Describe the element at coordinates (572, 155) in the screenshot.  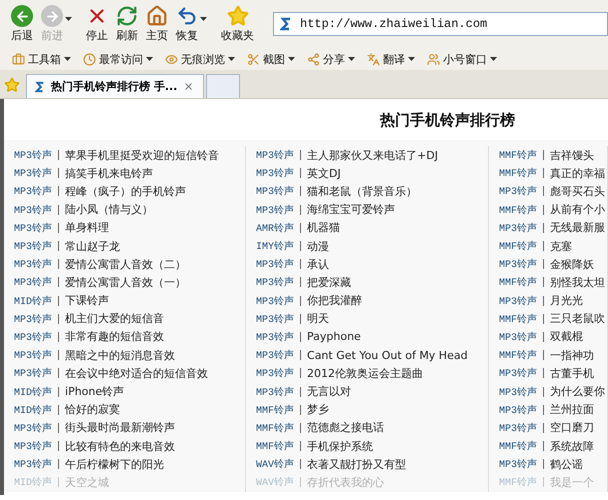
I see `ringtone-link: 吉祥馒头` at that location.